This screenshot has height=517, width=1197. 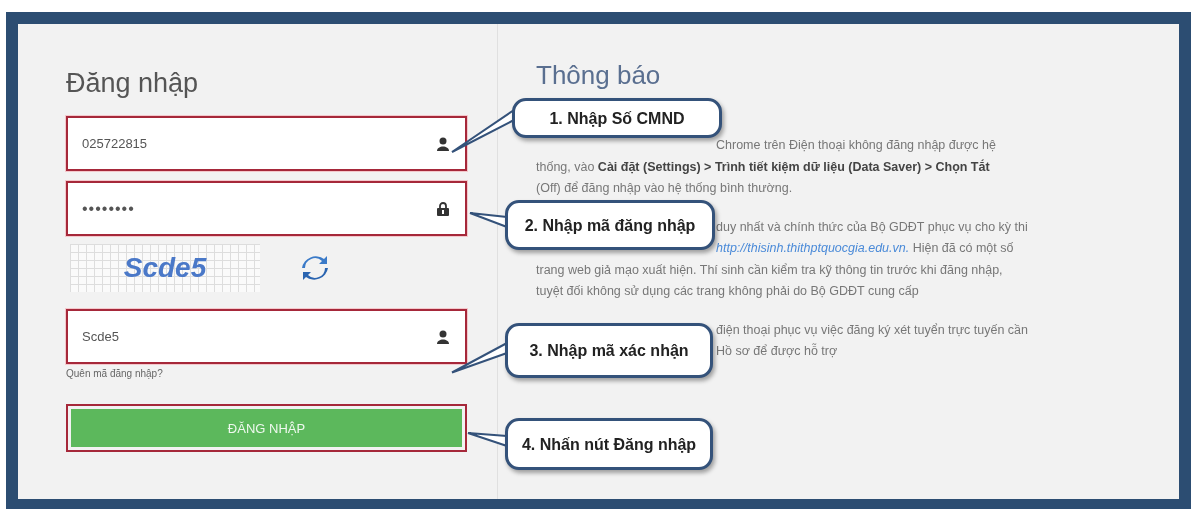 I want to click on notice-text: trang web giả mạo xuất hiện. Thí sinh cần kiểm tra kỹ thông tin trước khi đăng nhập,, so click(x=769, y=270).